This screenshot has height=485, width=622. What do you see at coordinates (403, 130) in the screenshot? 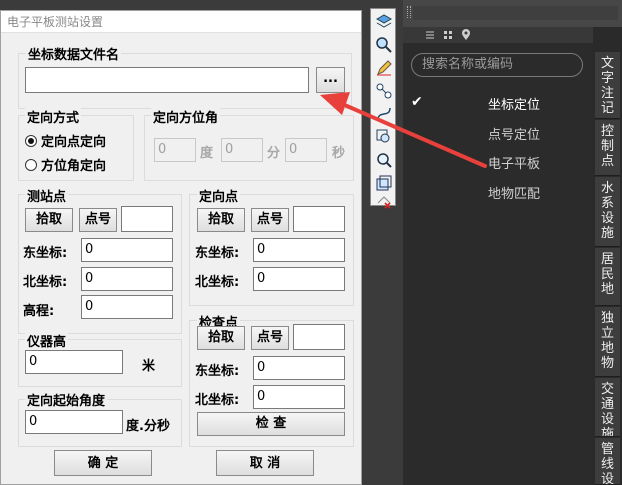
I see `annotation-arrow` at bounding box center [403, 130].